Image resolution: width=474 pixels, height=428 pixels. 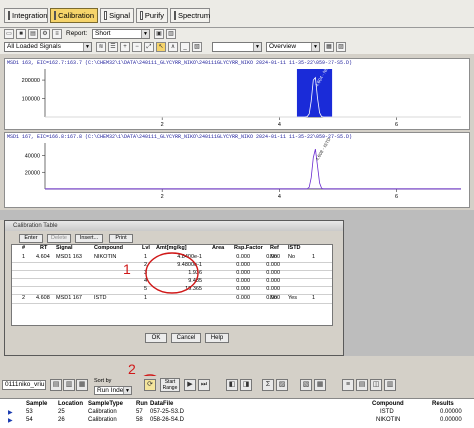 I want to click on batch-report-icon: ▤, so click(x=362, y=385).